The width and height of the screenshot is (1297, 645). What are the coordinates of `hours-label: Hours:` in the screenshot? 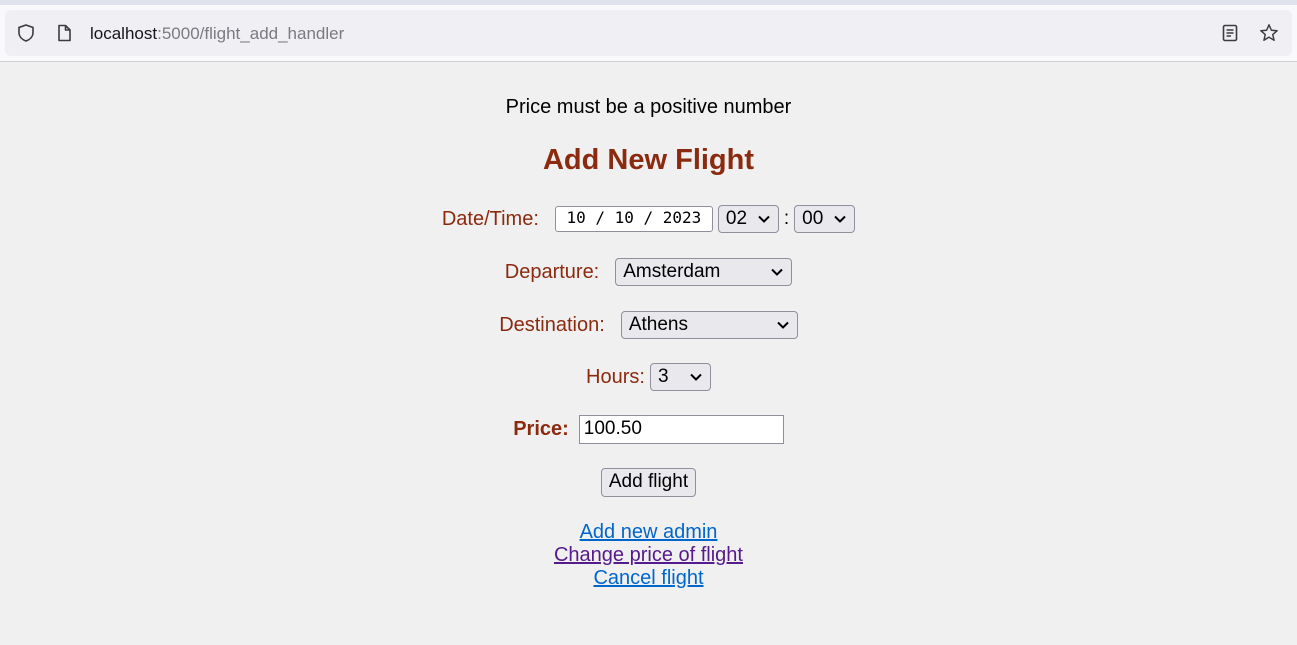 It's located at (615, 376).